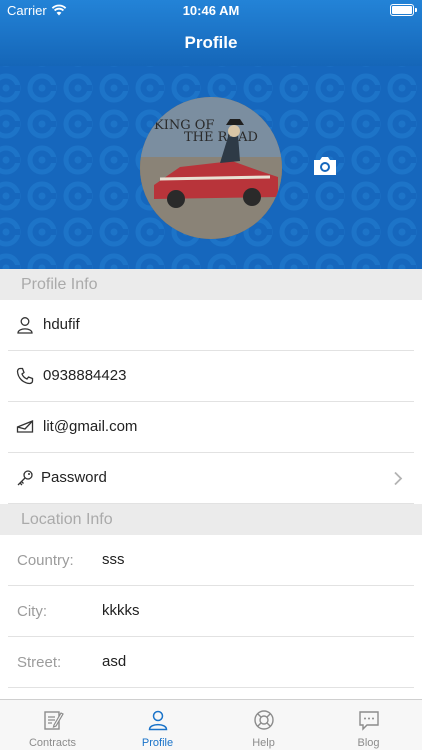 The image size is (422, 750). Describe the element at coordinates (39, 662) in the screenshot. I see `street-label: Street:` at that location.